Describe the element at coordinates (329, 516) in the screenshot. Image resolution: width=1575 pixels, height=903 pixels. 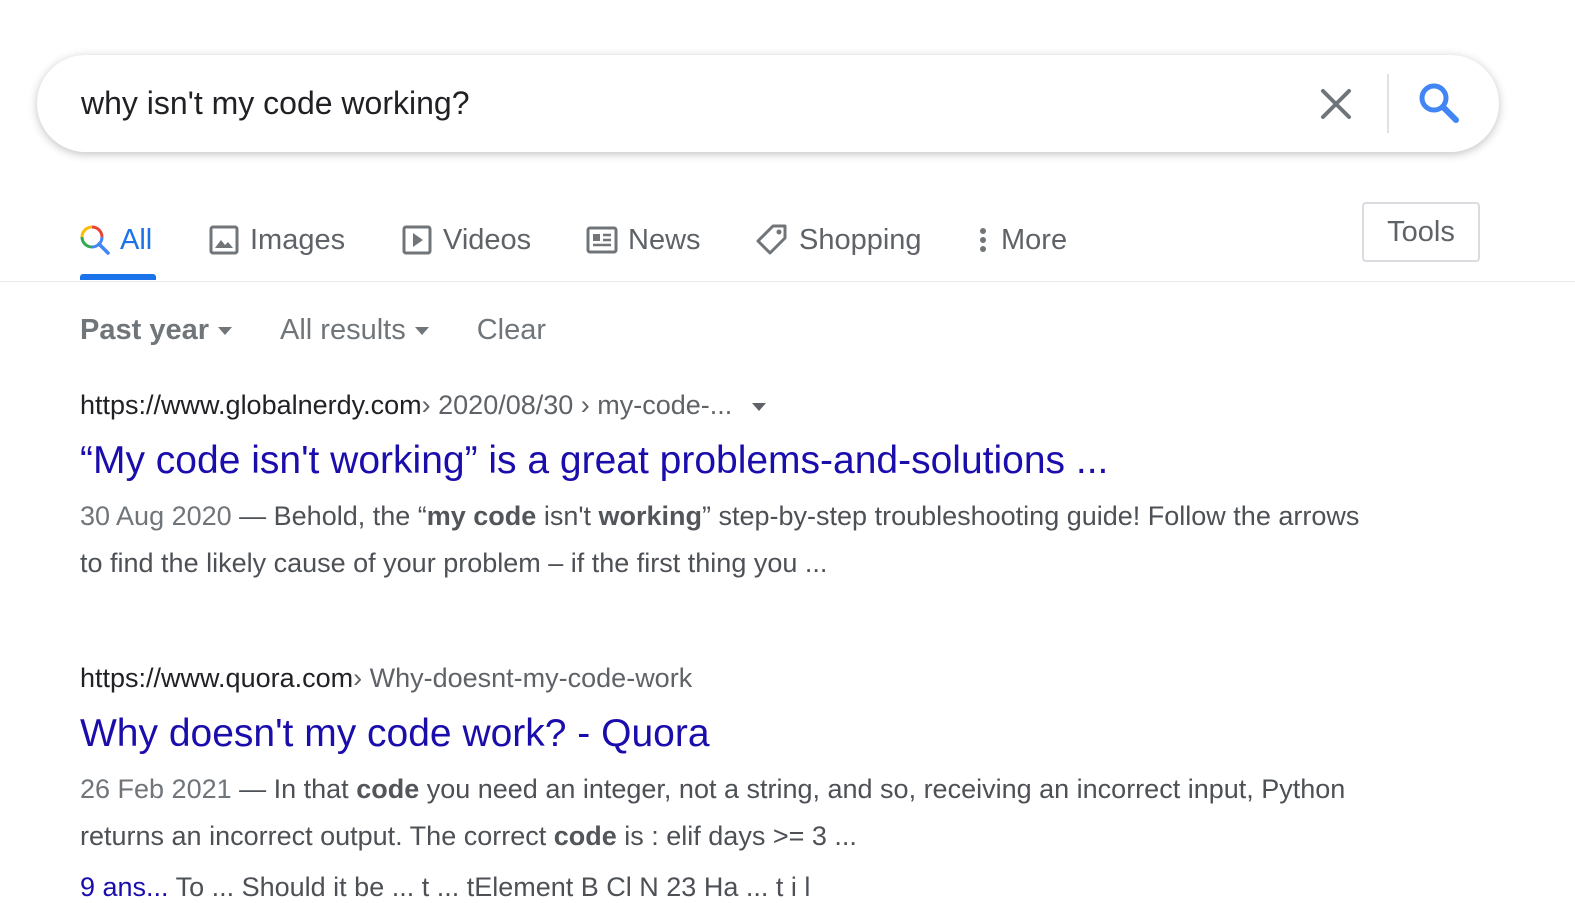
I see `snippet-text: — Behold, the “` at that location.